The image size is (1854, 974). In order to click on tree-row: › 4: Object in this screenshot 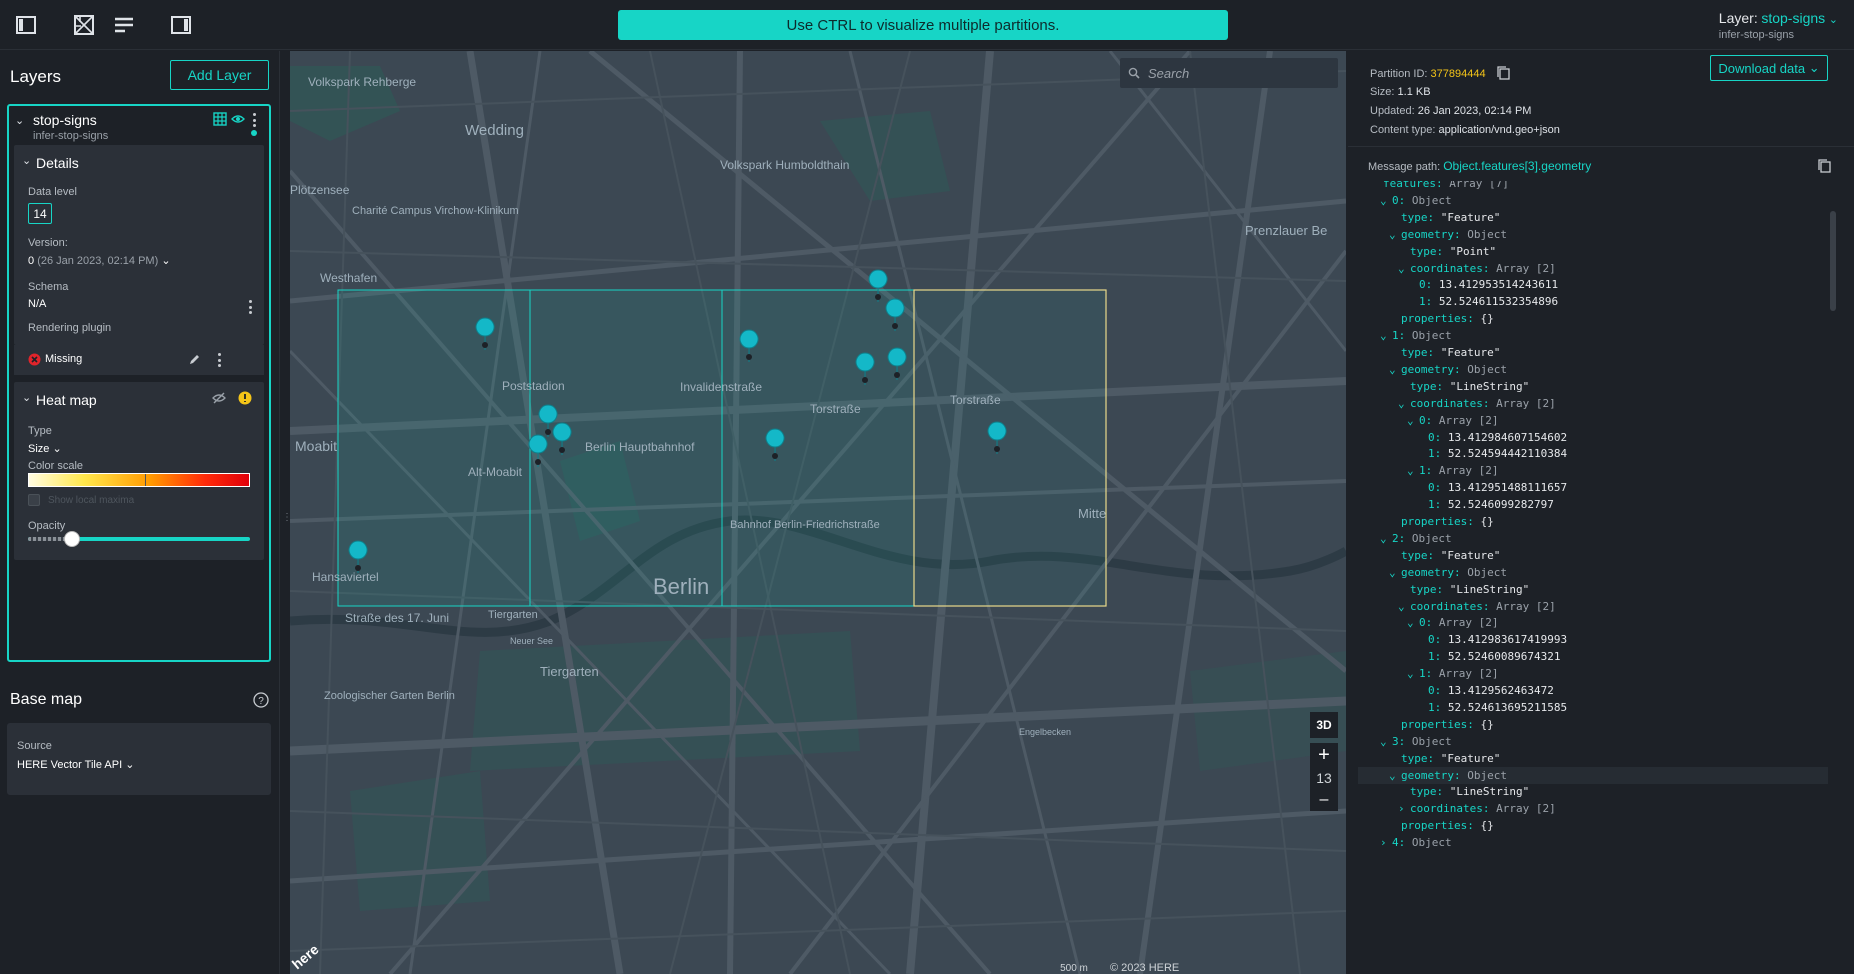, I will do `click(1593, 842)`.